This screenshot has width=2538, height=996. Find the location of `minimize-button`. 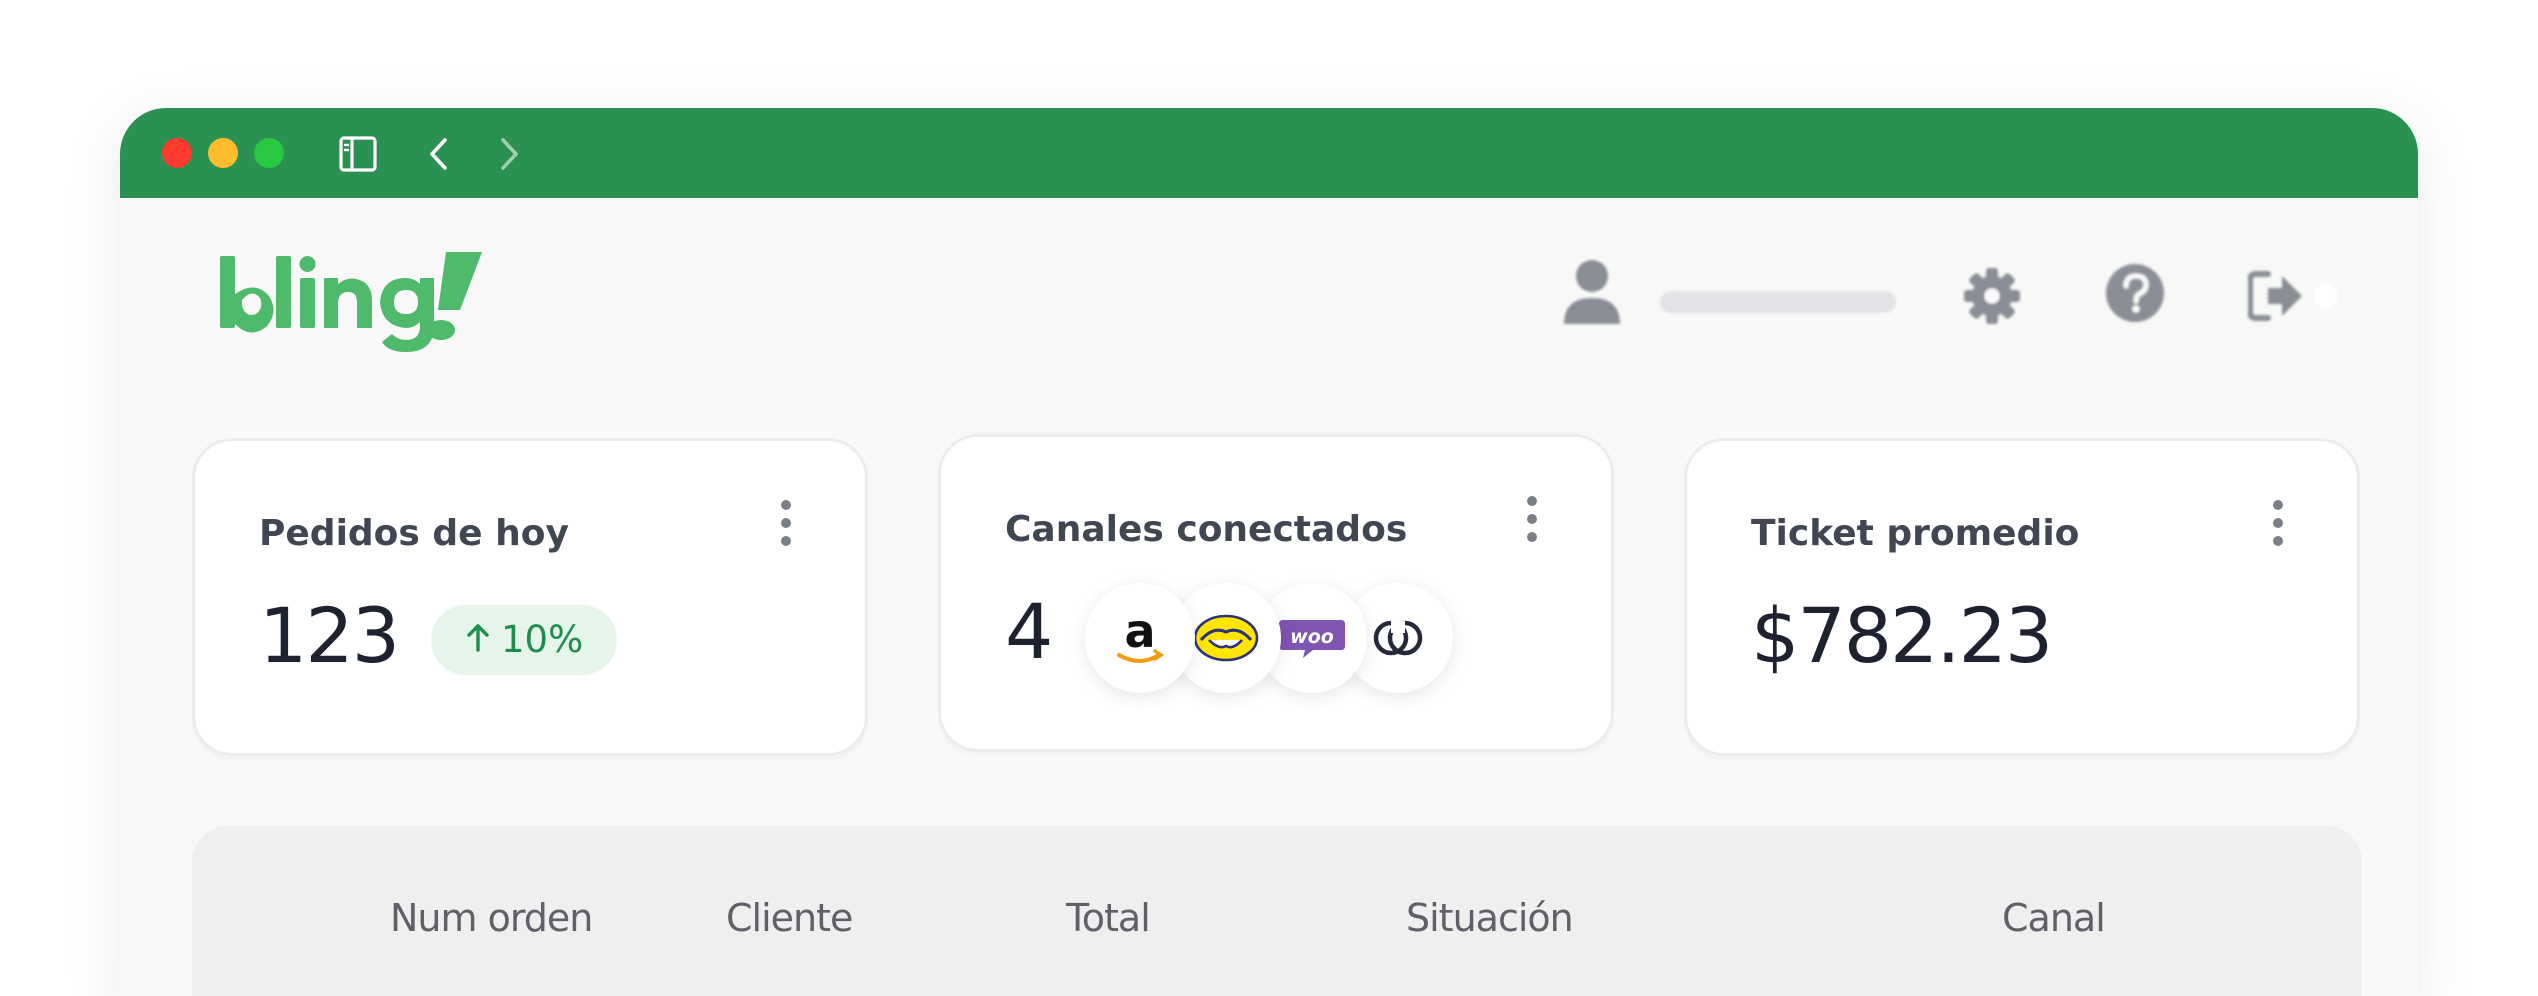

minimize-button is located at coordinates (223, 153).